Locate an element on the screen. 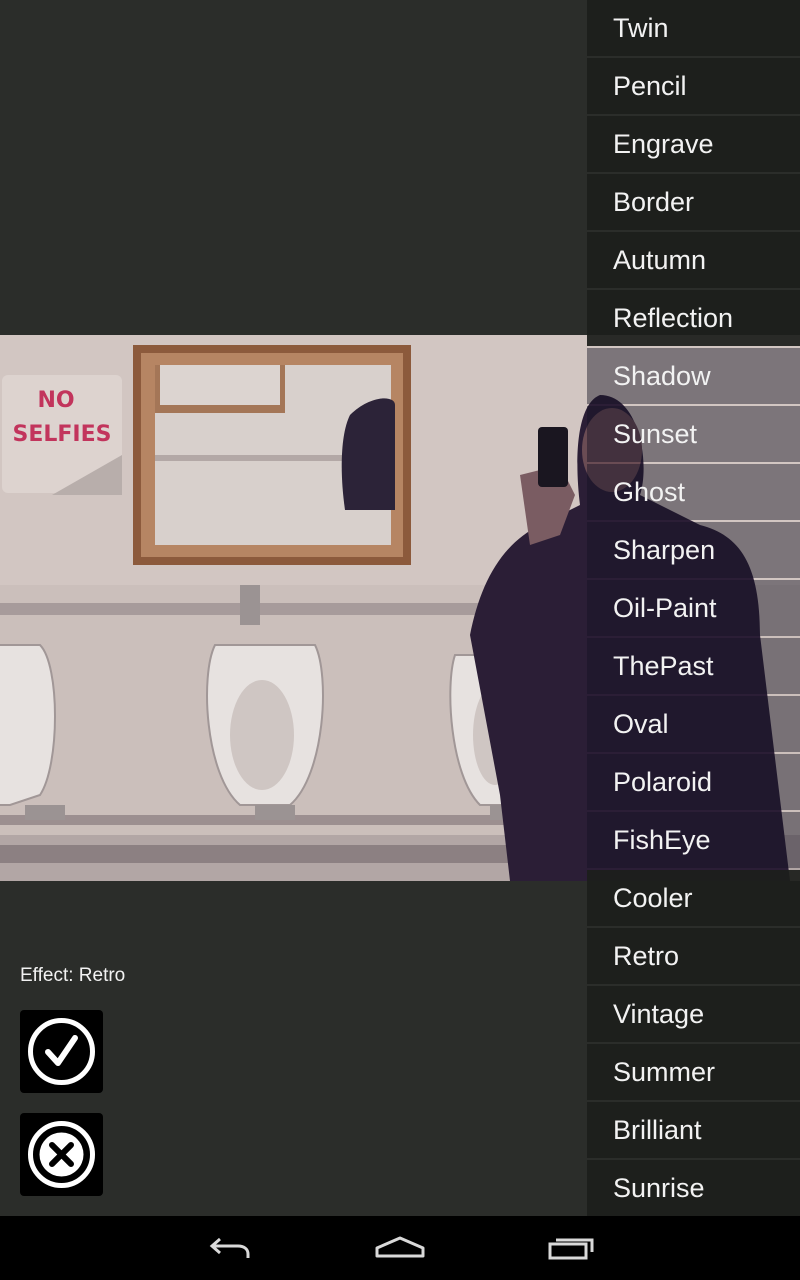 The width and height of the screenshot is (800, 1280). effect-item-shadow: Shadow is located at coordinates (693, 376).